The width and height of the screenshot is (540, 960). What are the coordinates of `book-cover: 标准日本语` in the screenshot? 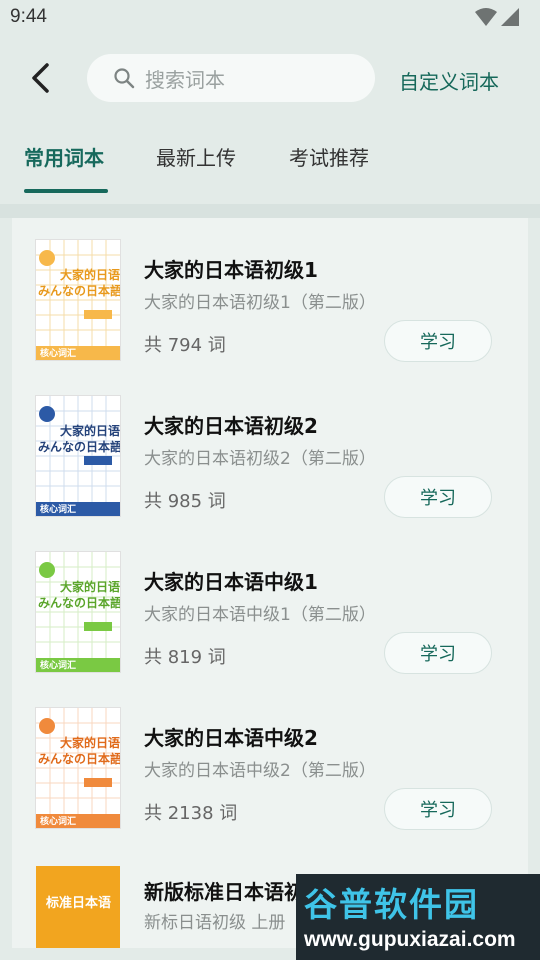 It's located at (78, 907).